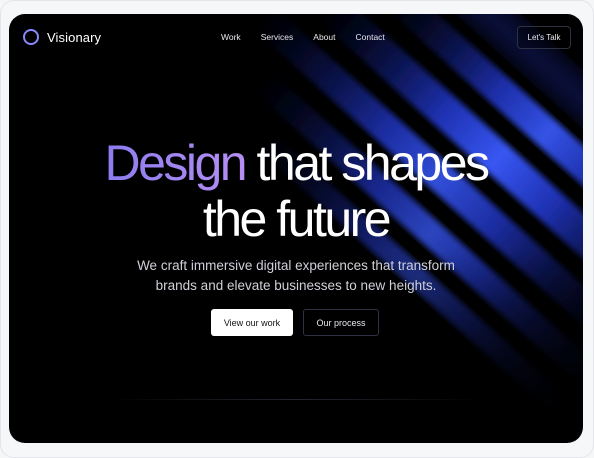  What do you see at coordinates (544, 37) in the screenshot?
I see `lets-talk-button: Let's Talk` at bounding box center [544, 37].